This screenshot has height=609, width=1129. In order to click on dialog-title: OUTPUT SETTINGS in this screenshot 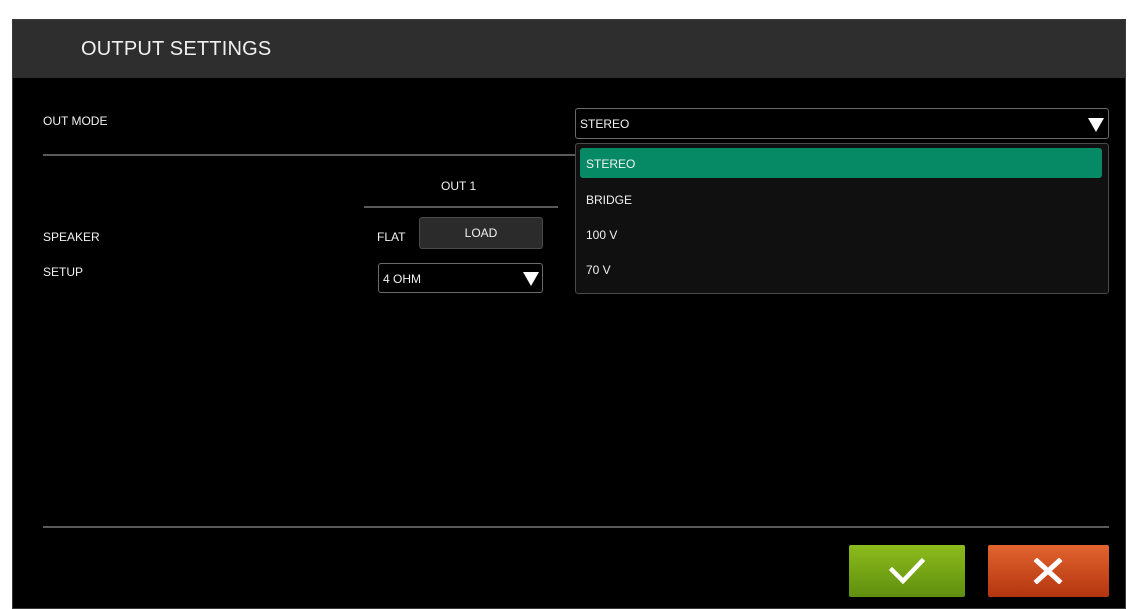, I will do `click(176, 49)`.